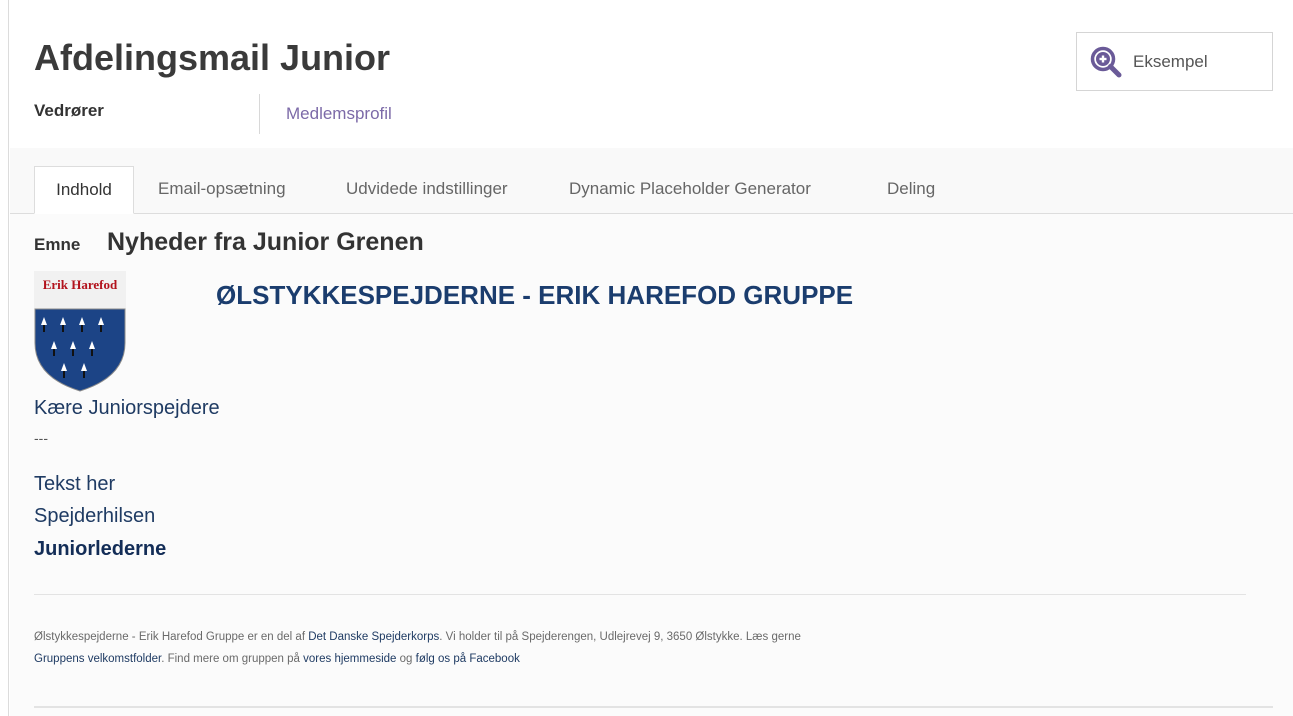 The image size is (1293, 716). What do you see at coordinates (8, 358) in the screenshot?
I see `left-border` at bounding box center [8, 358].